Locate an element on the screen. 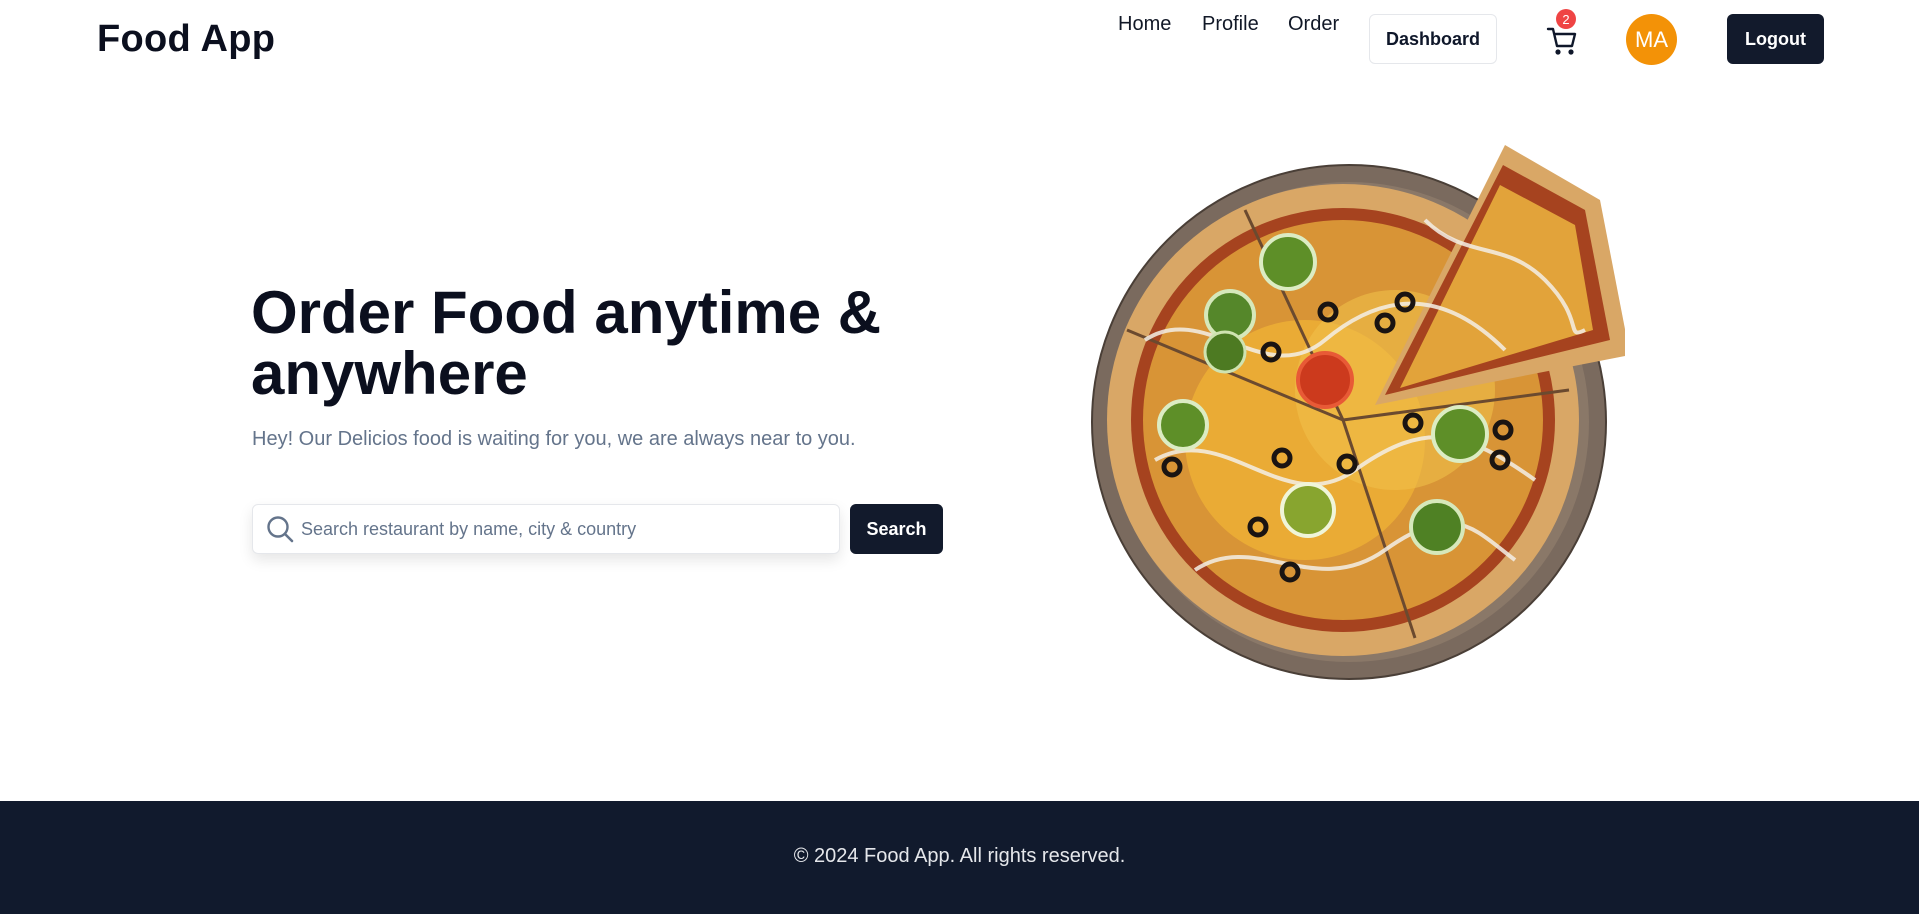  logout-button: Logout is located at coordinates (1775, 39).